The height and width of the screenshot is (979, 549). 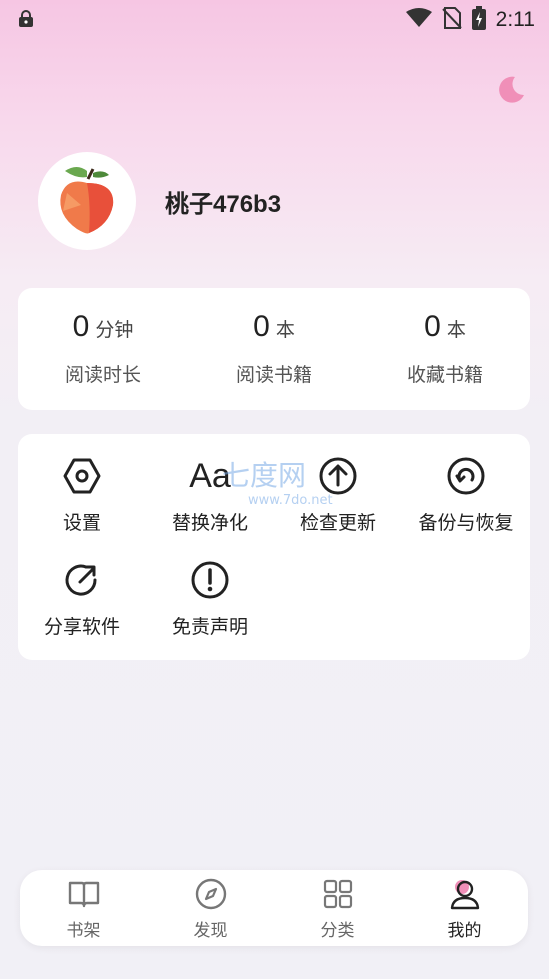 I want to click on username: 桃子476b3, so click(x=223, y=204).